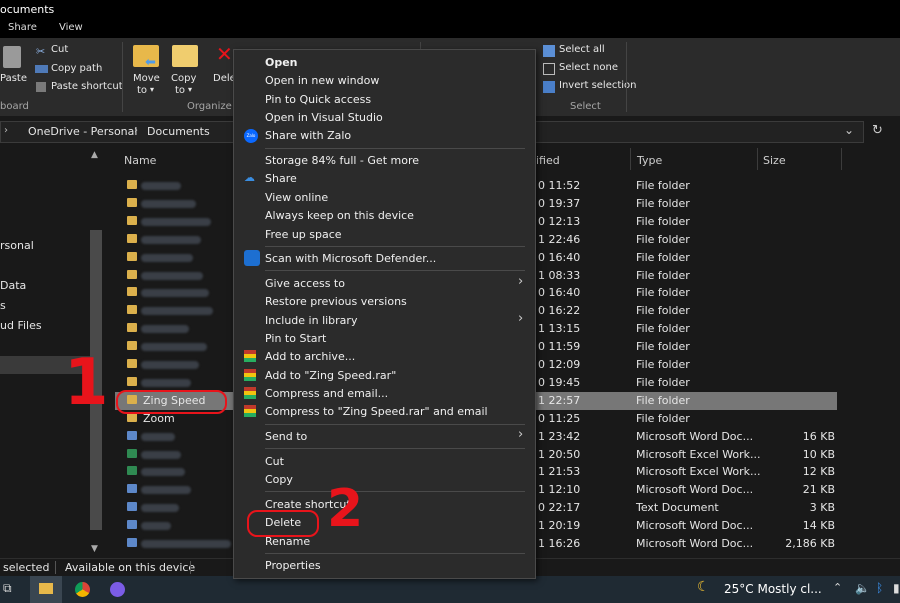 This screenshot has width=900, height=603. Describe the element at coordinates (849, 130) in the screenshot. I see `dropdown-chevron-icon: ⌄` at that location.